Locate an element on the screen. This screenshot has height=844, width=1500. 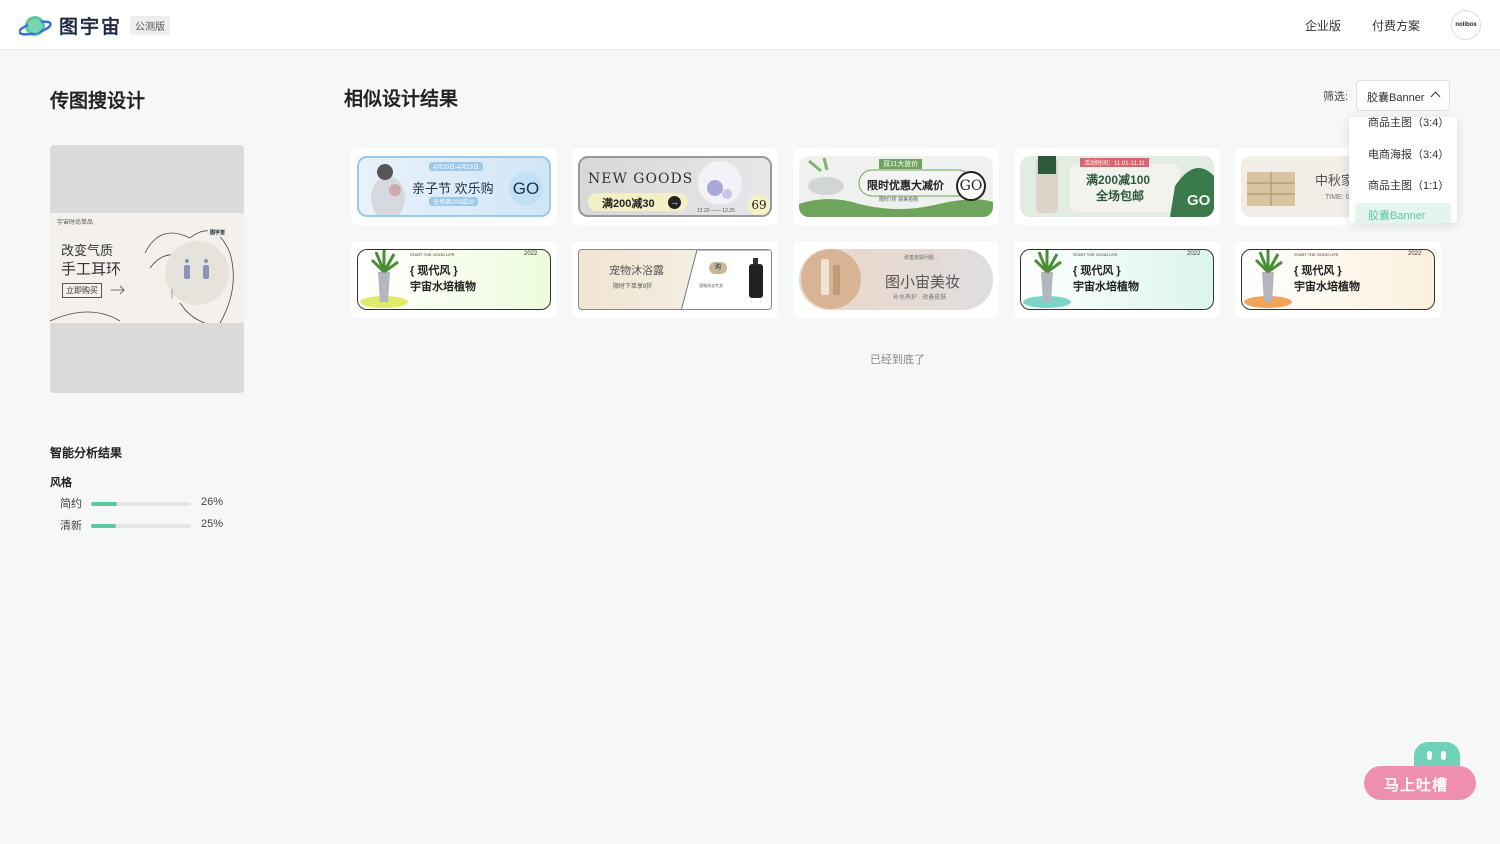
banner-small: · 改善皮肤问题 · is located at coordinates (919, 258).